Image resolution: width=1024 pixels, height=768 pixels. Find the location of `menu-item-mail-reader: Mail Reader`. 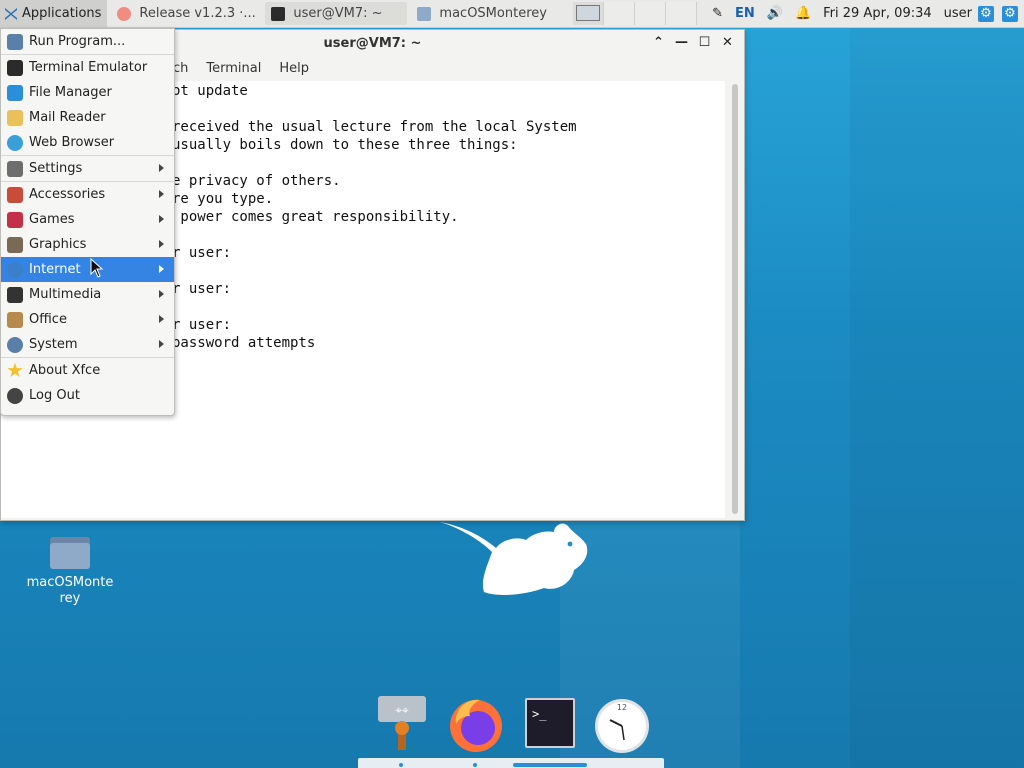

menu-item-mail-reader: Mail Reader is located at coordinates (87, 117).